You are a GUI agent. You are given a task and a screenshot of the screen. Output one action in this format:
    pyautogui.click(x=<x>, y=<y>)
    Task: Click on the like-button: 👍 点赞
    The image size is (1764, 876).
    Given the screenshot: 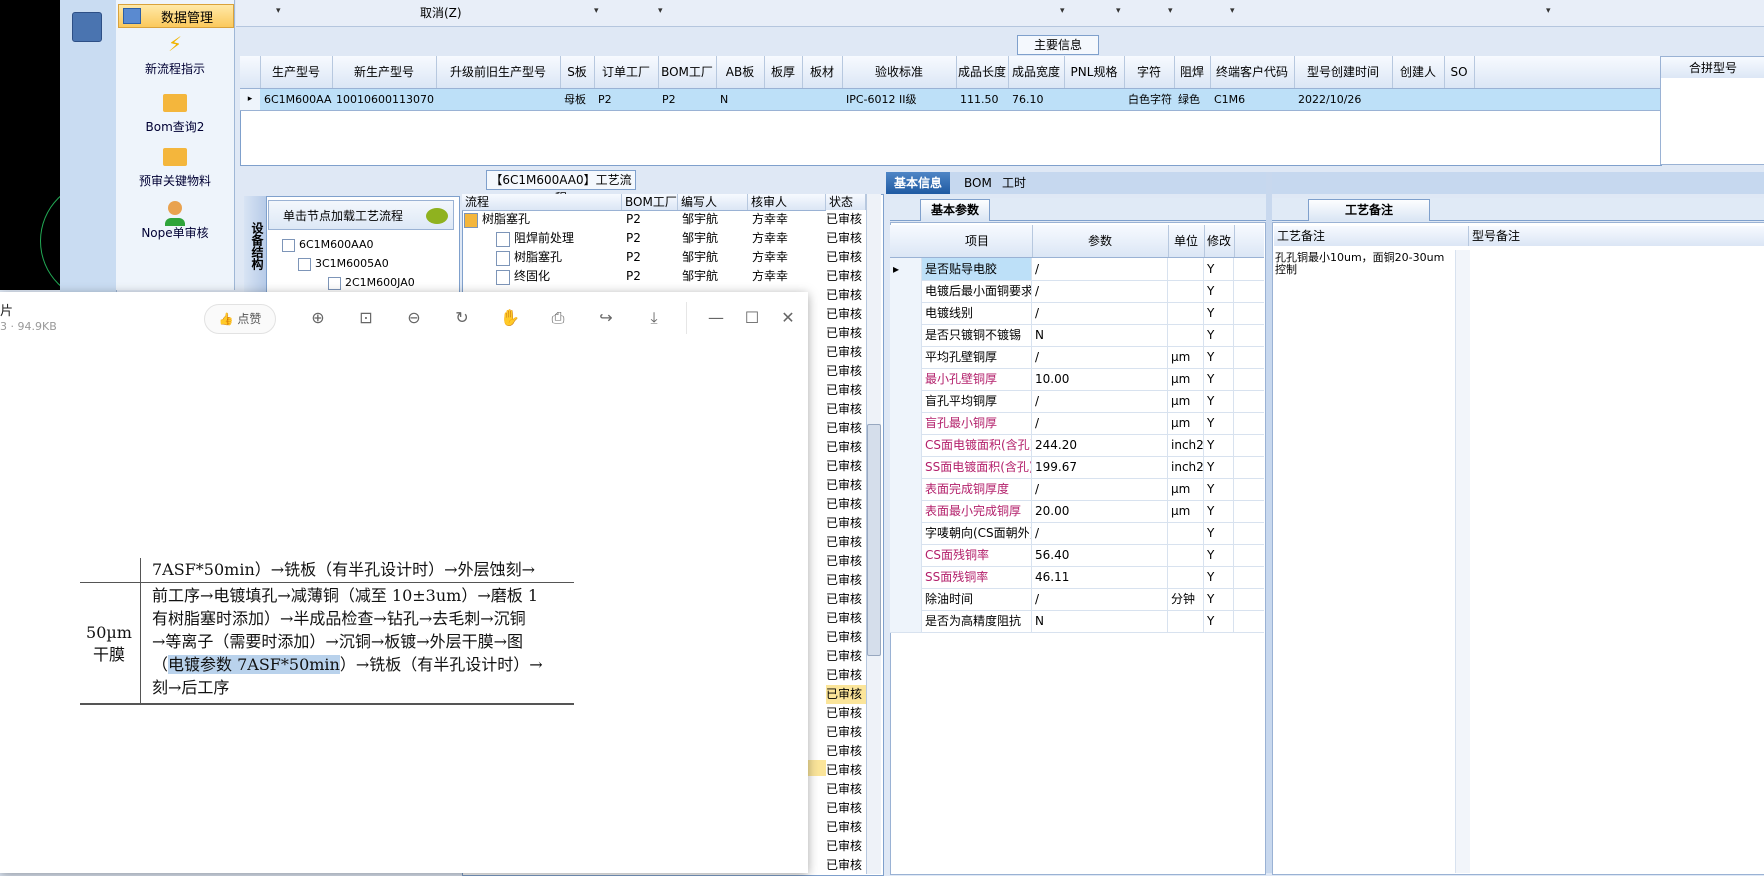 What is the action you would take?
    pyautogui.click(x=240, y=319)
    